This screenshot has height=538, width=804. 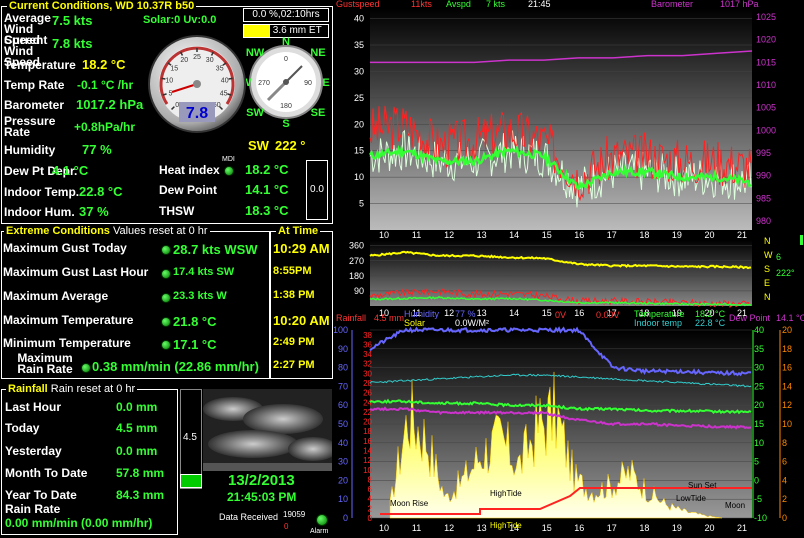 I want to click on extreme-value: 17.4 kts SW, so click(x=204, y=272).